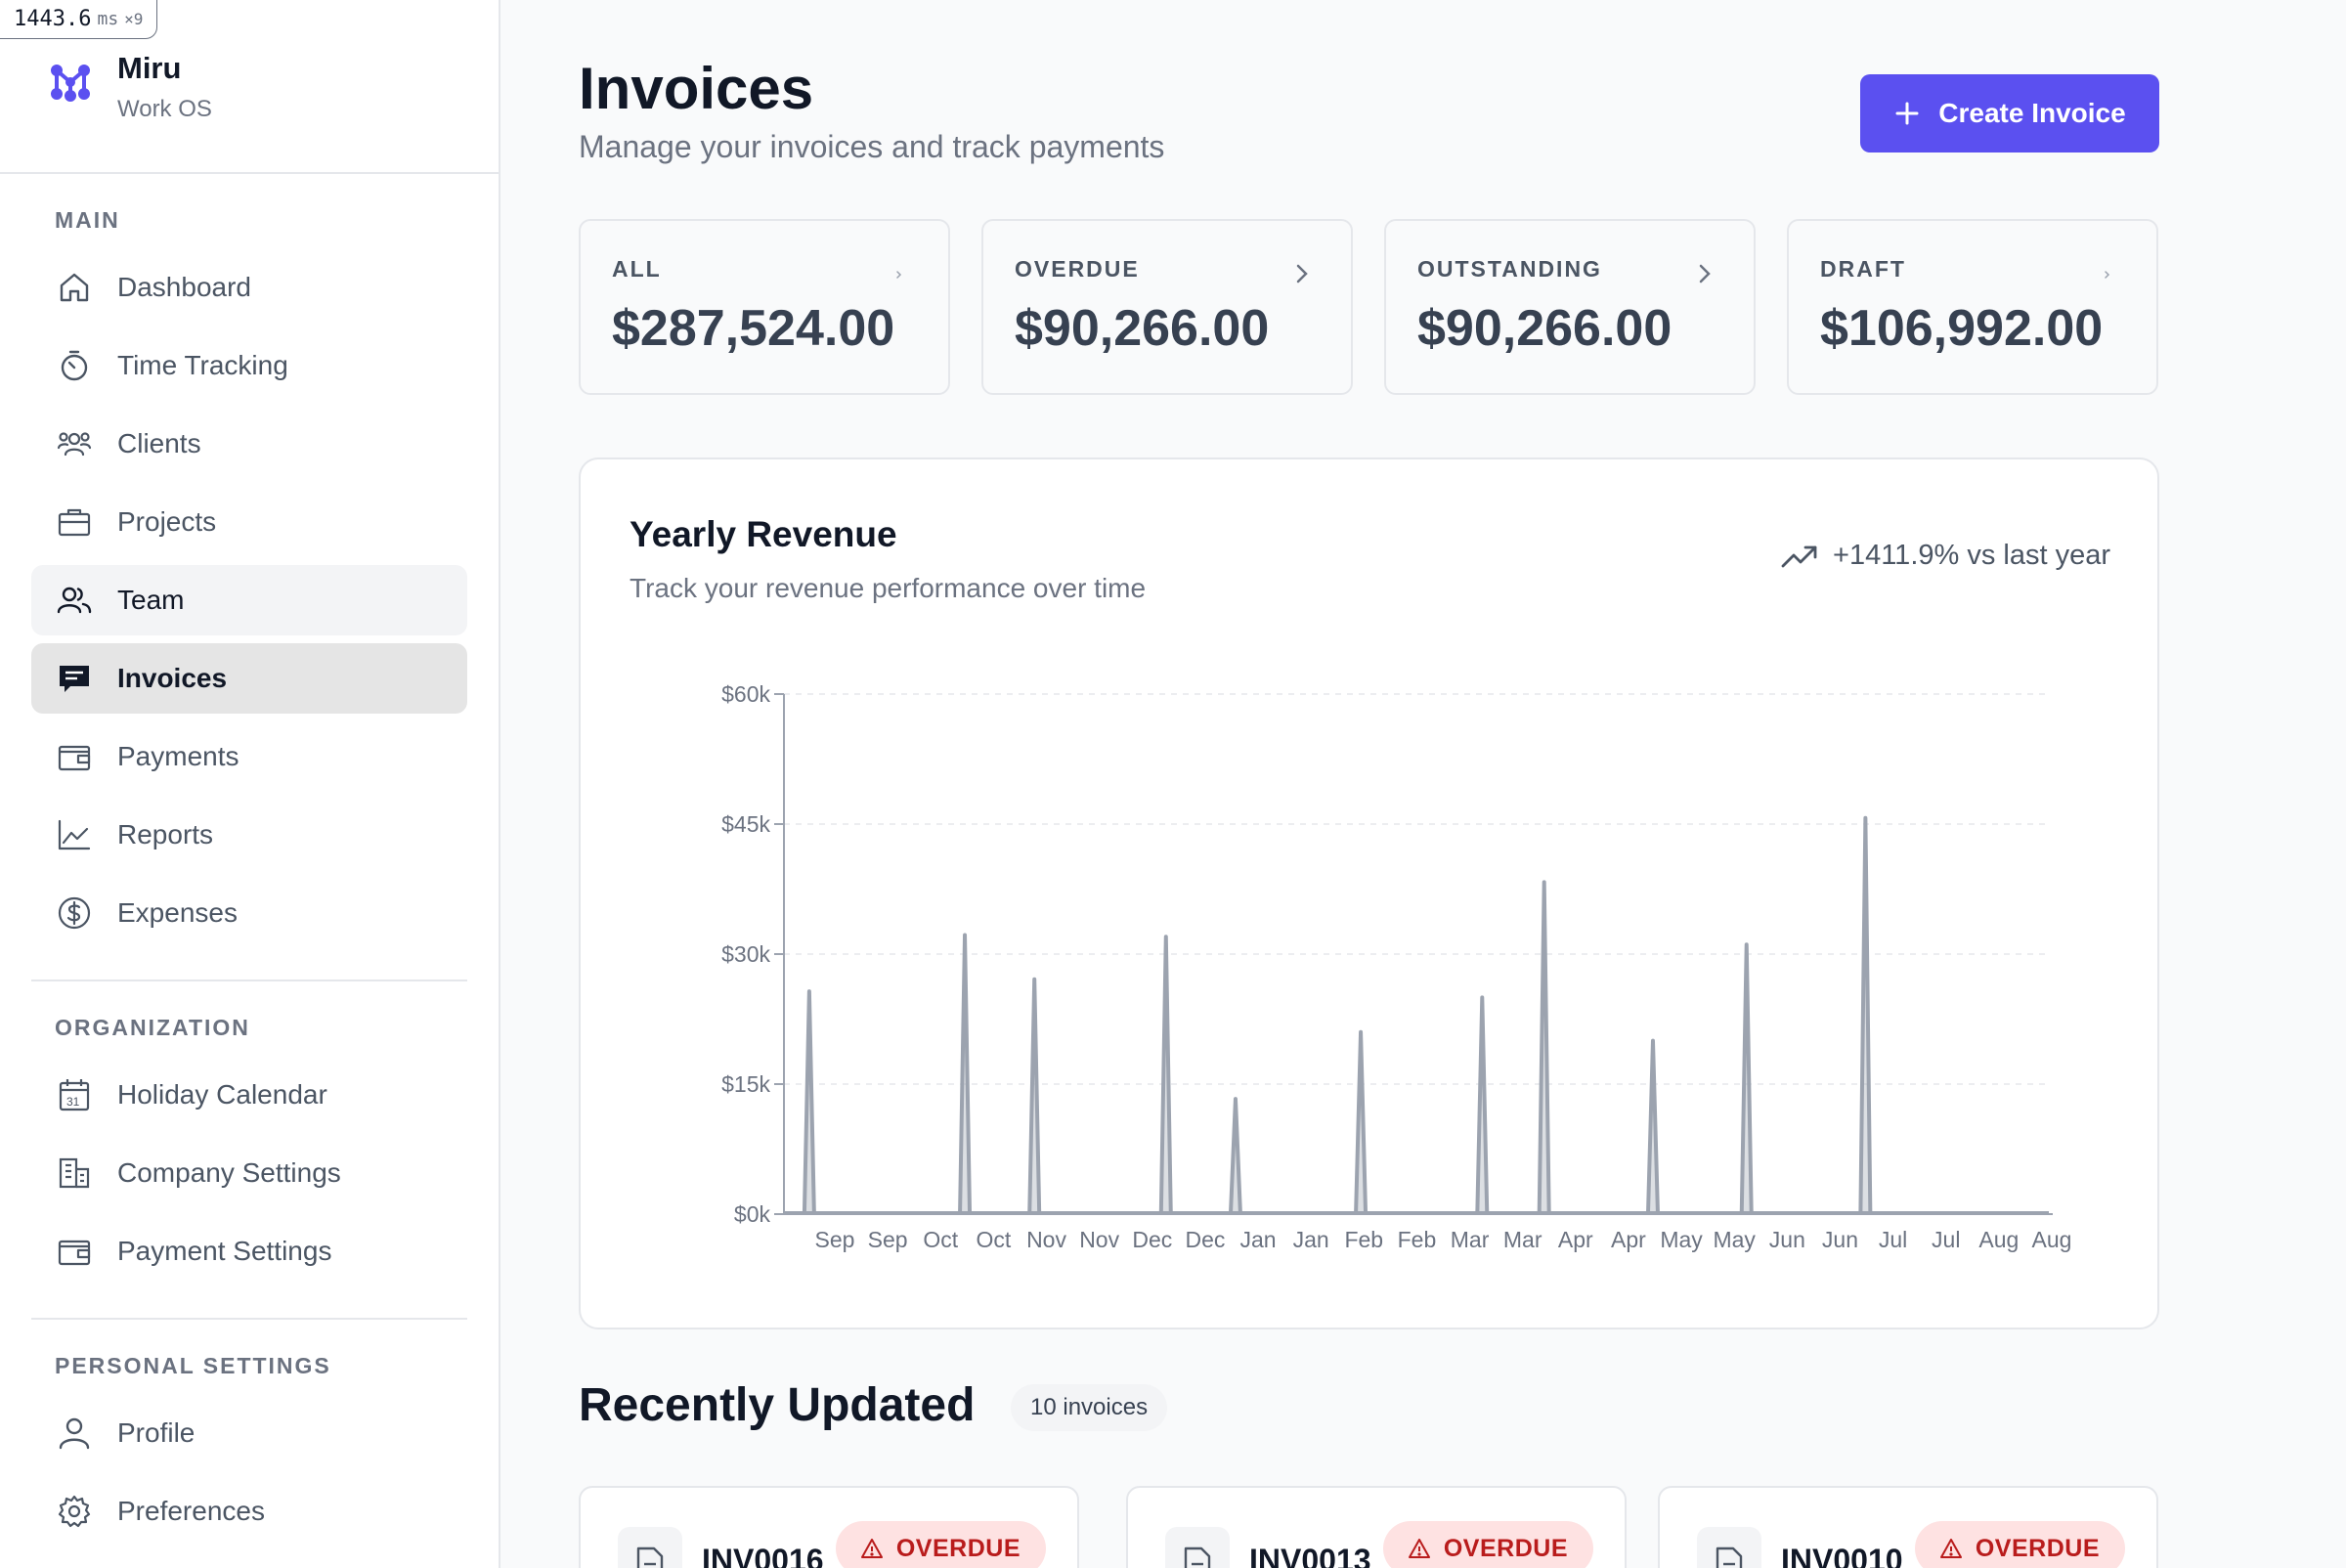  Describe the element at coordinates (88, 220) in the screenshot. I see `section-label-main: MAIN` at that location.